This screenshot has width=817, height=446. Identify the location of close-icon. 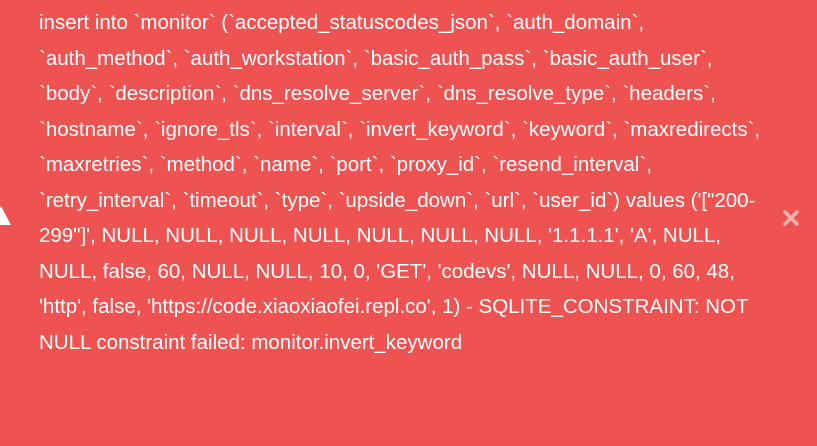
(791, 218).